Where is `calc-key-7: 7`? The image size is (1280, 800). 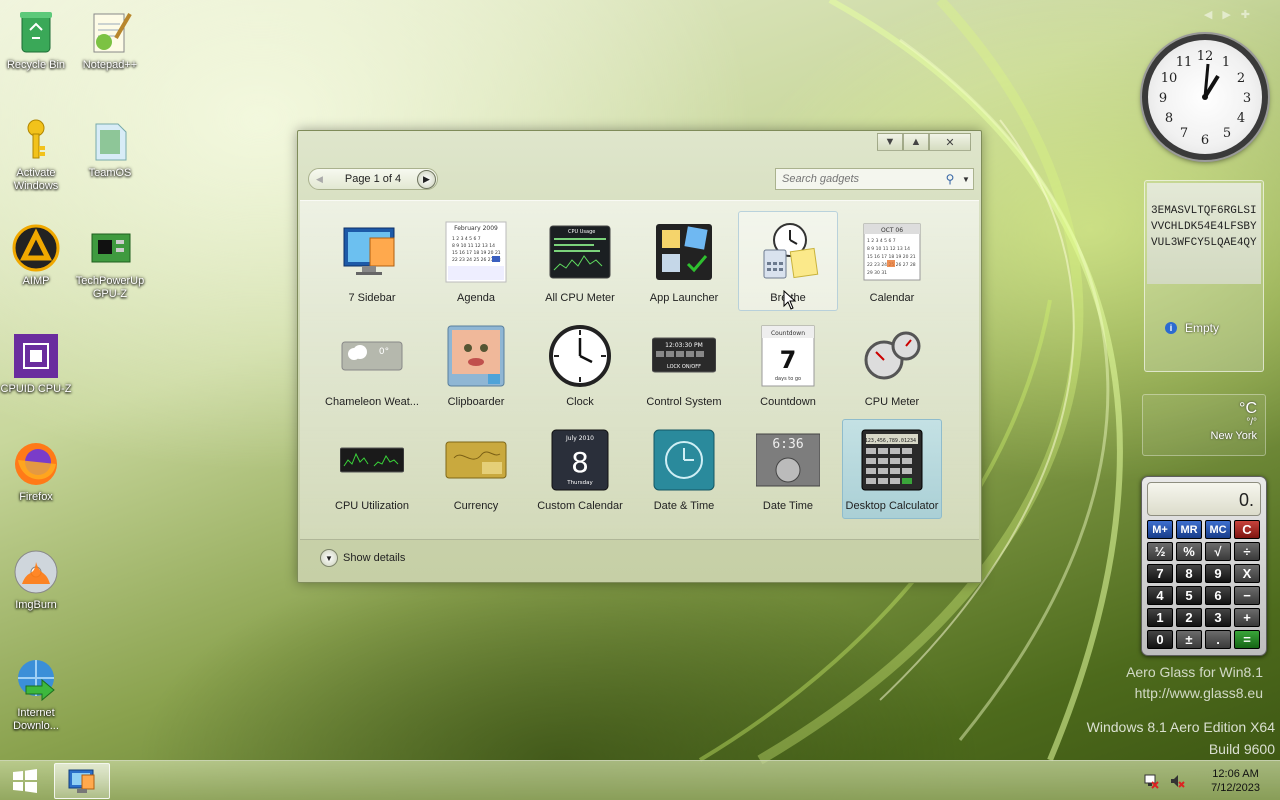 calc-key-7: 7 is located at coordinates (1160, 573).